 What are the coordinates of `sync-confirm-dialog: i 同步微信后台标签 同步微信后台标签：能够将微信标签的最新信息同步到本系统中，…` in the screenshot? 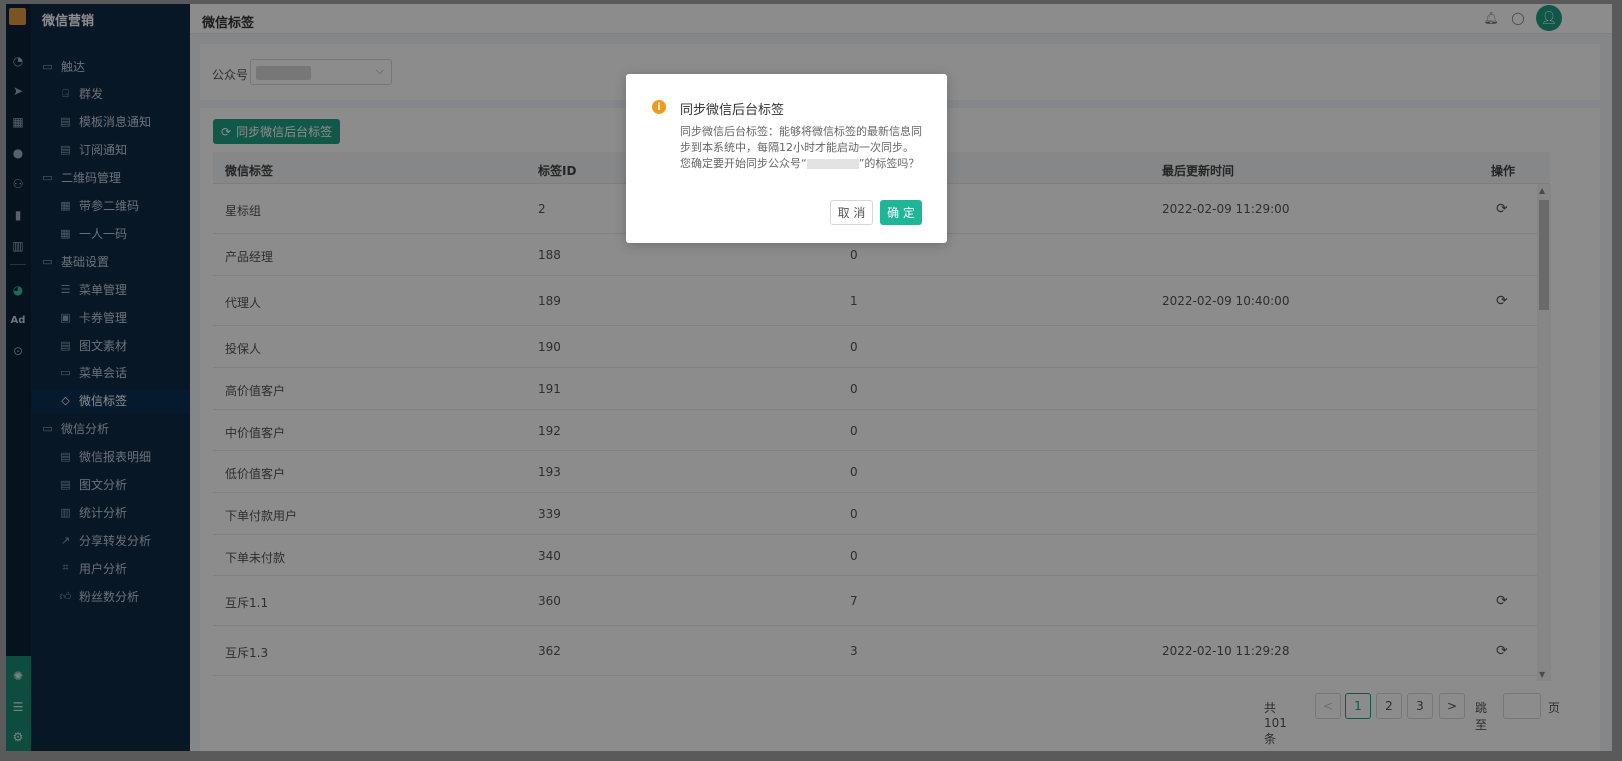 It's located at (786, 158).